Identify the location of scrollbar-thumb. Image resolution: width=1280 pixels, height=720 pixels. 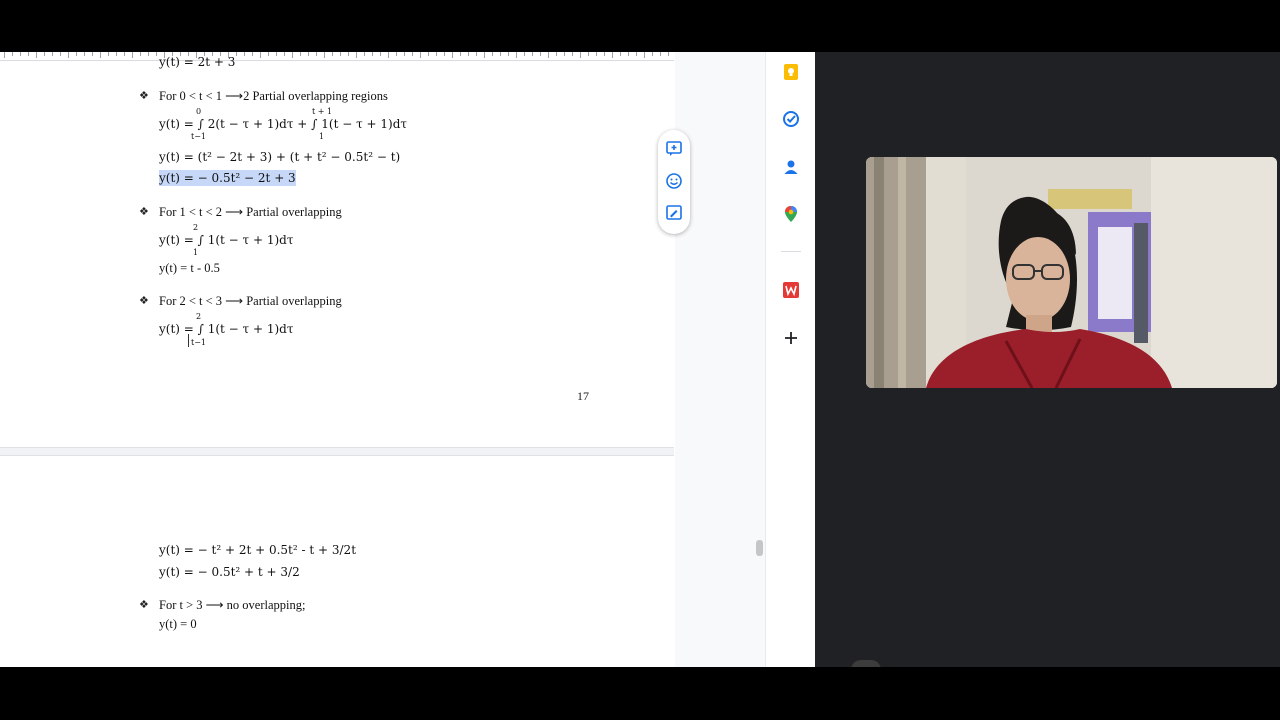
(759, 548).